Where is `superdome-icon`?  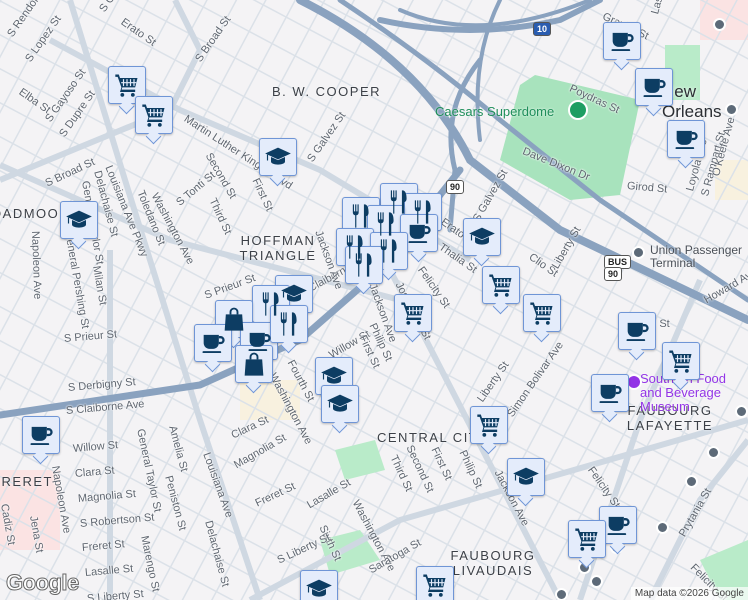
superdome-icon is located at coordinates (578, 110).